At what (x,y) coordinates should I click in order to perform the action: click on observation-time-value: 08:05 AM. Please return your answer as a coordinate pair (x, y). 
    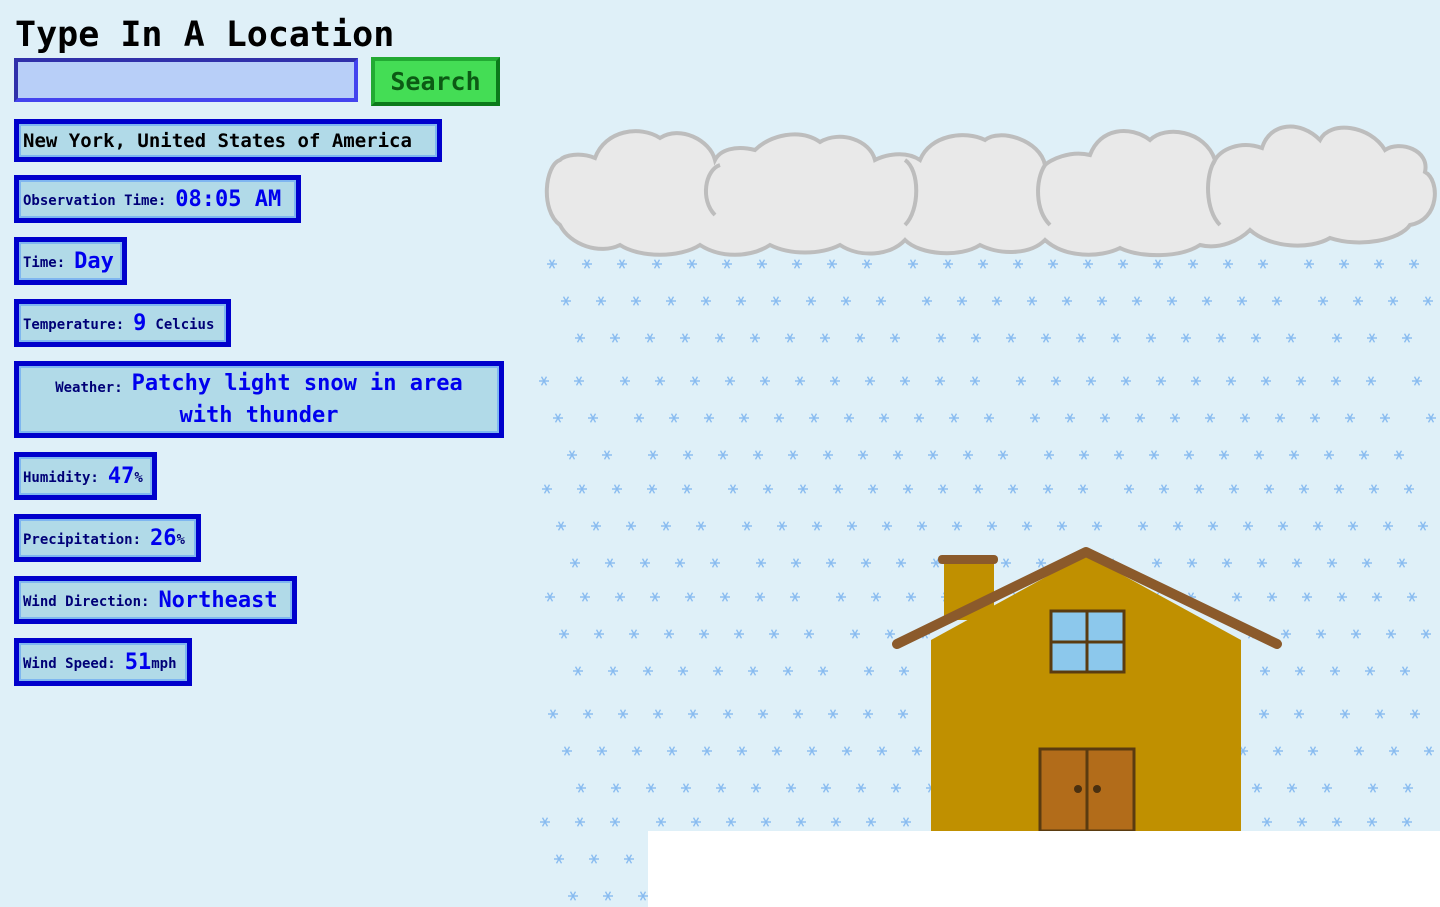
    Looking at the image, I should click on (228, 199).